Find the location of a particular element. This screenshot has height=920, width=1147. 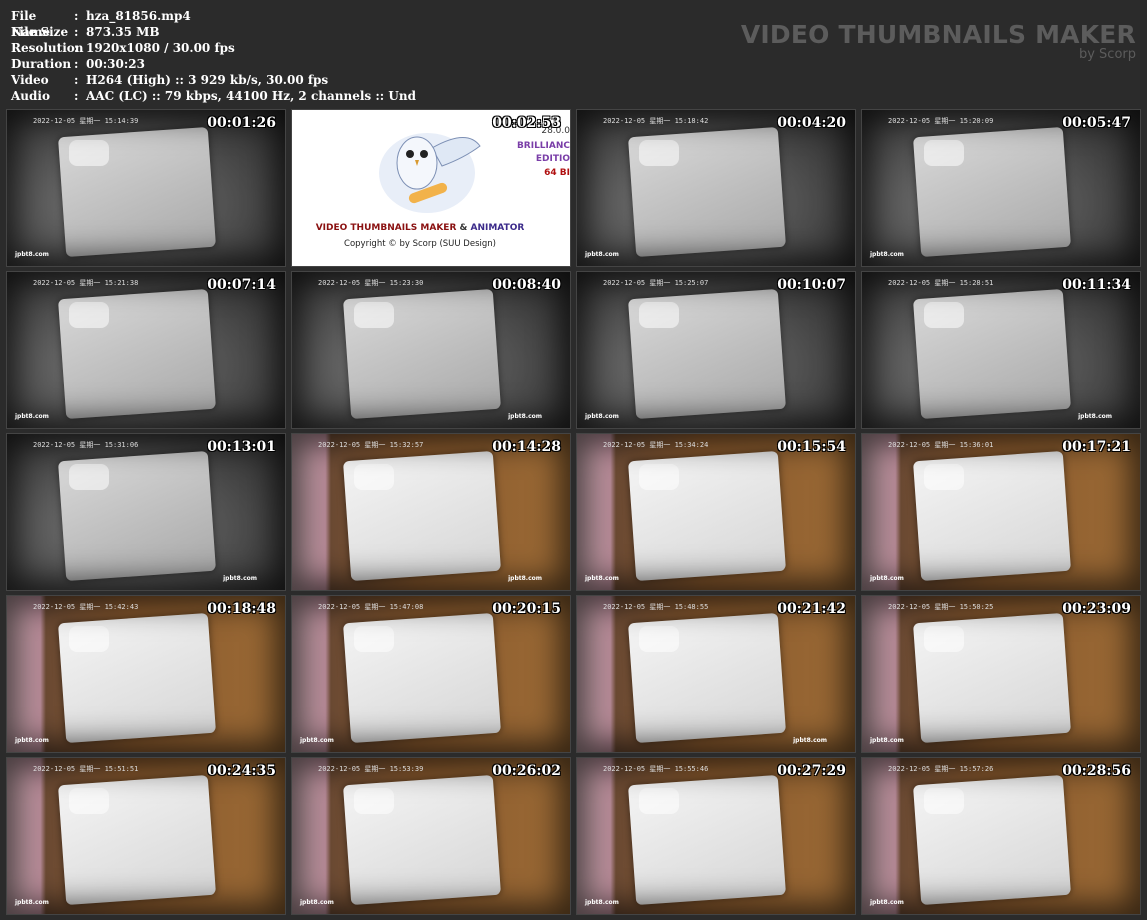

camera-timestamp: 2022-12-05 星期一 15:48:55 is located at coordinates (656, 607).